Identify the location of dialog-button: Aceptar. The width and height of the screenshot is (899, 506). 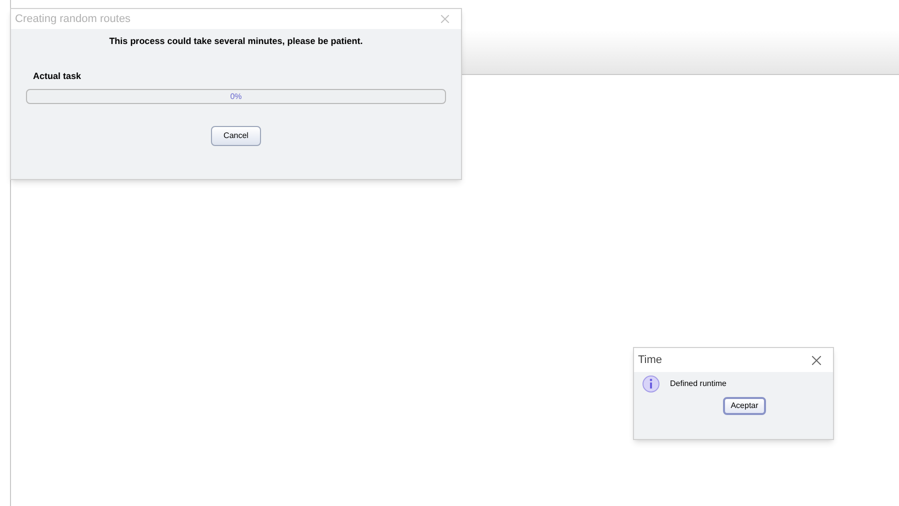
(744, 406).